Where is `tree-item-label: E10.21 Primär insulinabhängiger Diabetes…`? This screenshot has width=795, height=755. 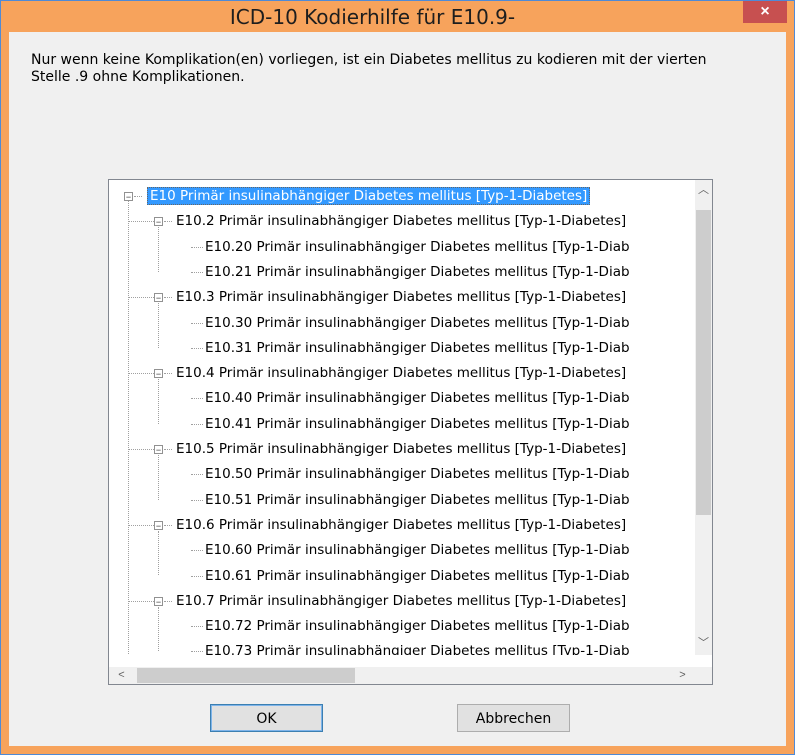 tree-item-label: E10.21 Primär insulinabhängiger Diabetes… is located at coordinates (417, 271).